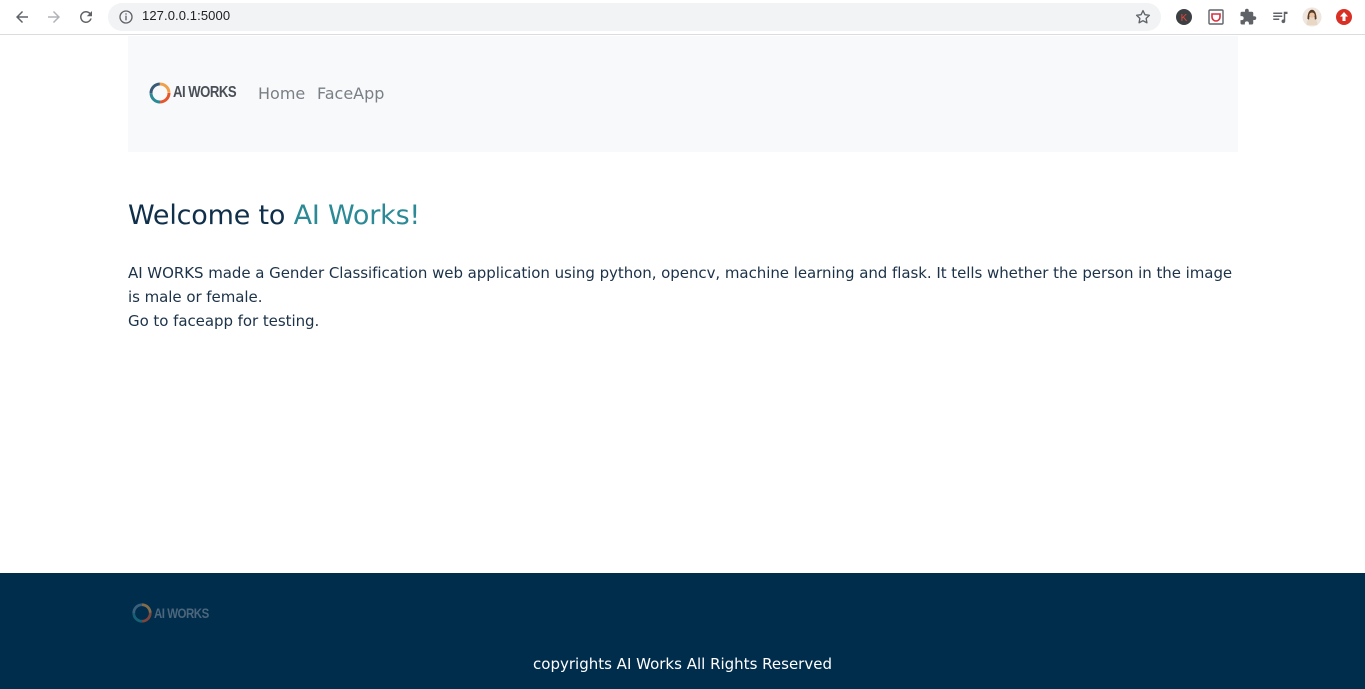  Describe the element at coordinates (1143, 17) in the screenshot. I see `bookmark-star-icon` at that location.